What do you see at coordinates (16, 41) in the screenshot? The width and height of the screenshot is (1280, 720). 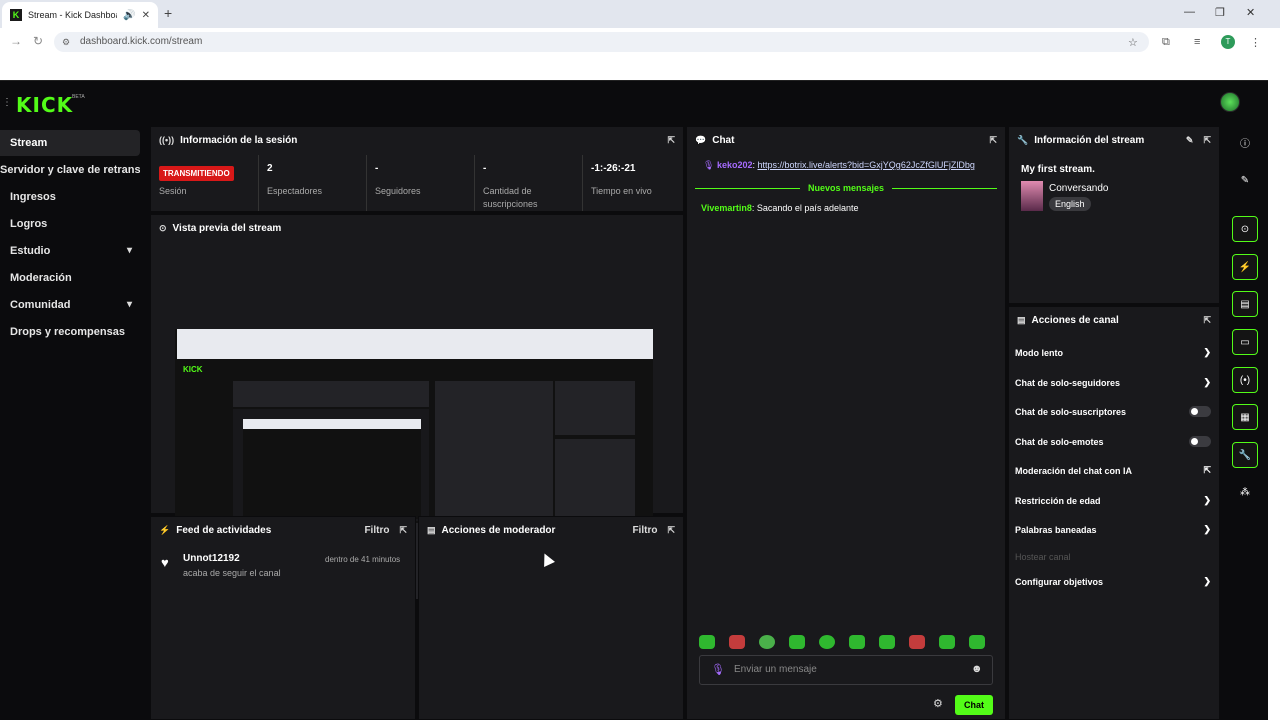 I see `back-icon: →` at bounding box center [16, 41].